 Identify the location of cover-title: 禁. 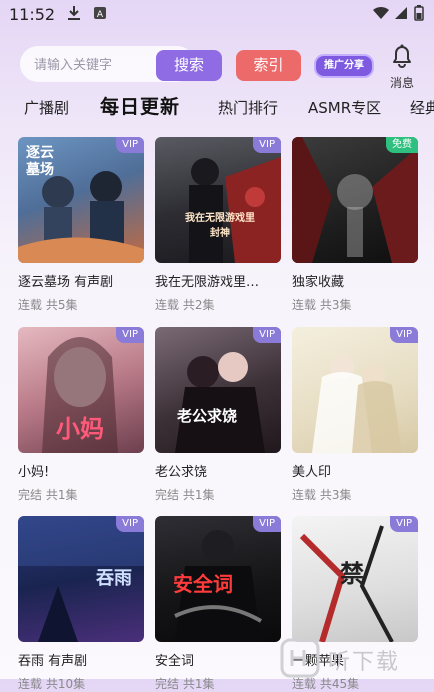
(352, 574).